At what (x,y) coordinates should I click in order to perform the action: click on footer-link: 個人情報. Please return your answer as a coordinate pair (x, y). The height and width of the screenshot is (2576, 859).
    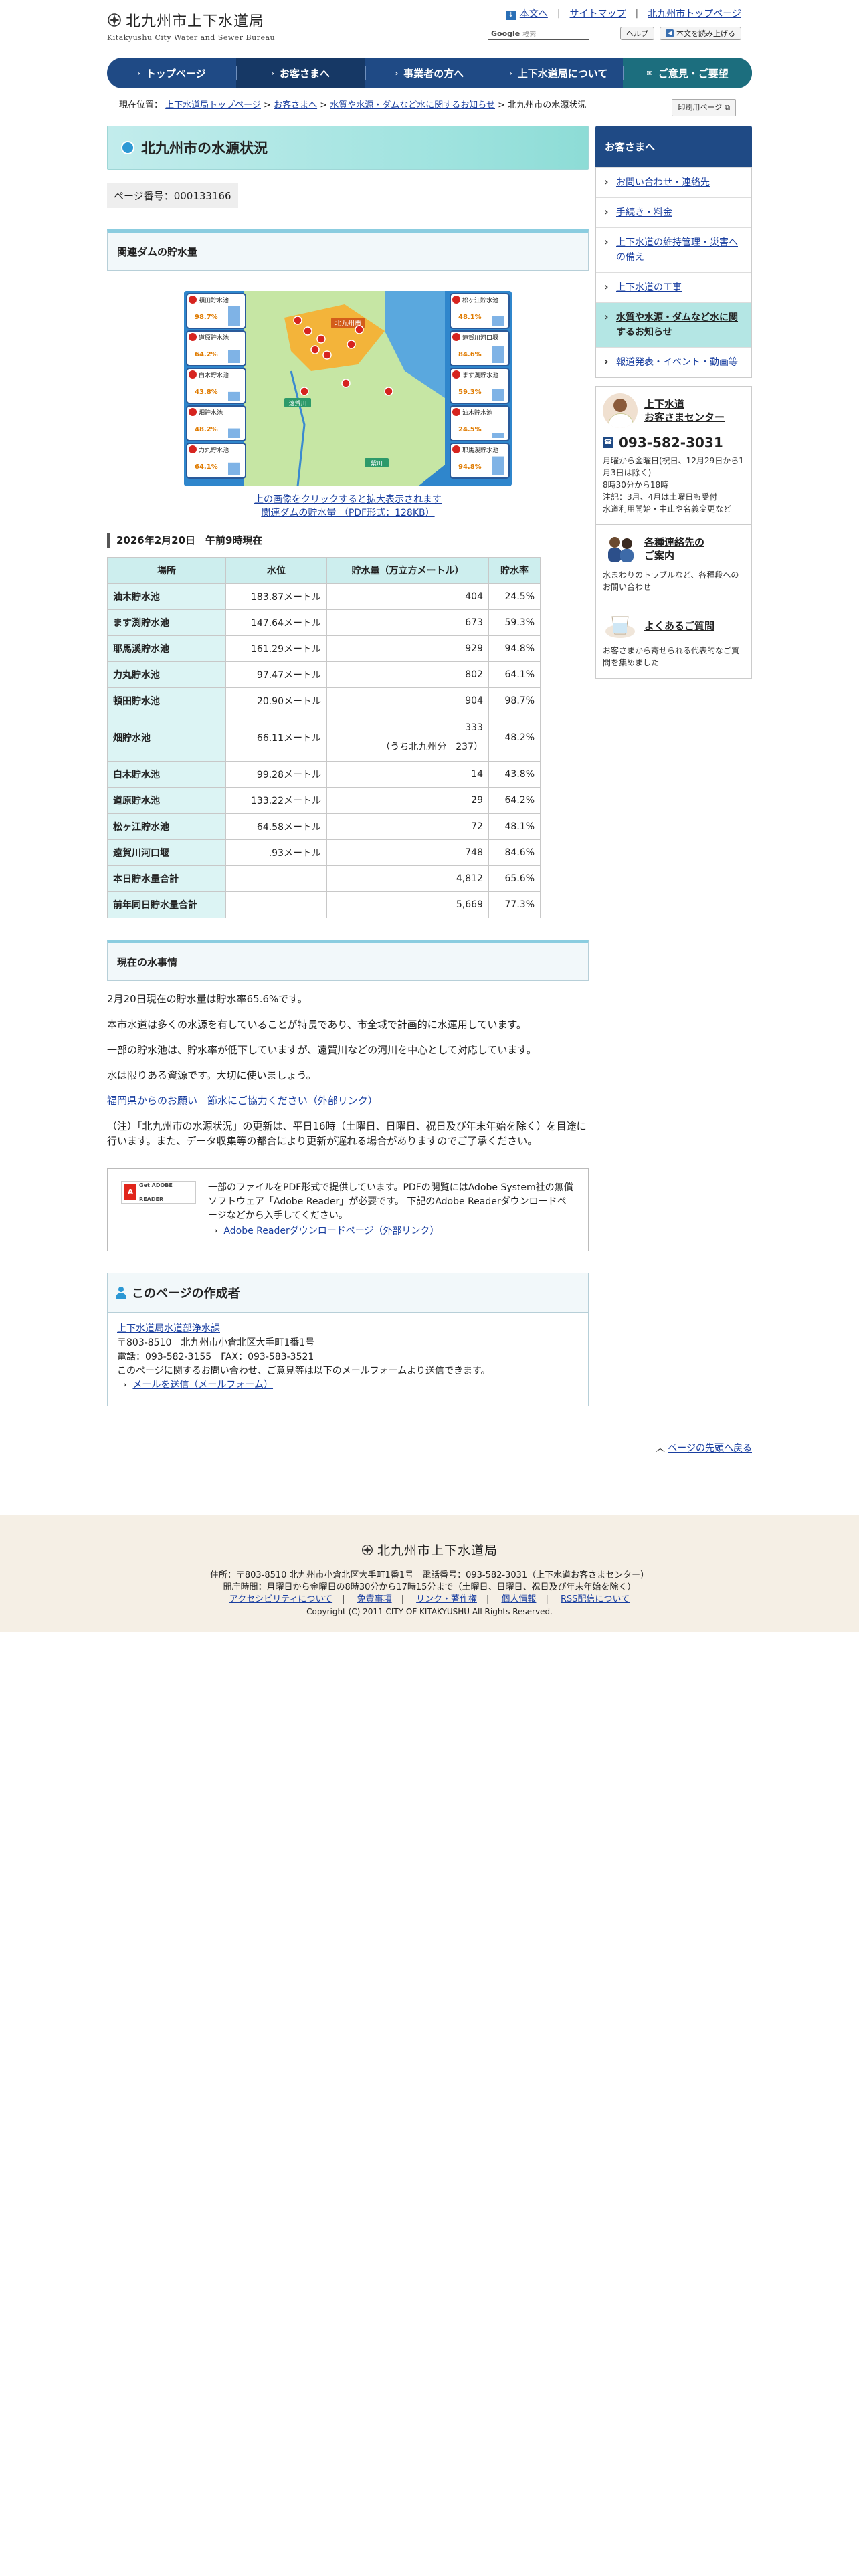
    Looking at the image, I should click on (518, 1599).